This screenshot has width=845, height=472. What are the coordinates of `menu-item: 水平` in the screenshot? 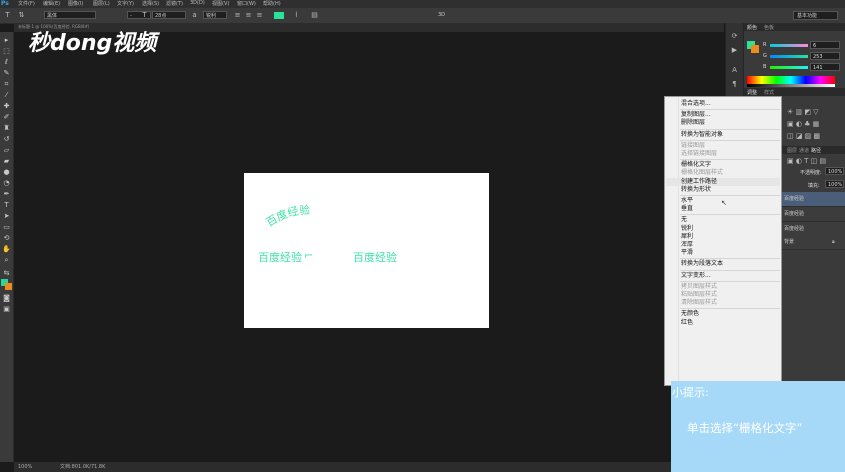 It's located at (687, 201).